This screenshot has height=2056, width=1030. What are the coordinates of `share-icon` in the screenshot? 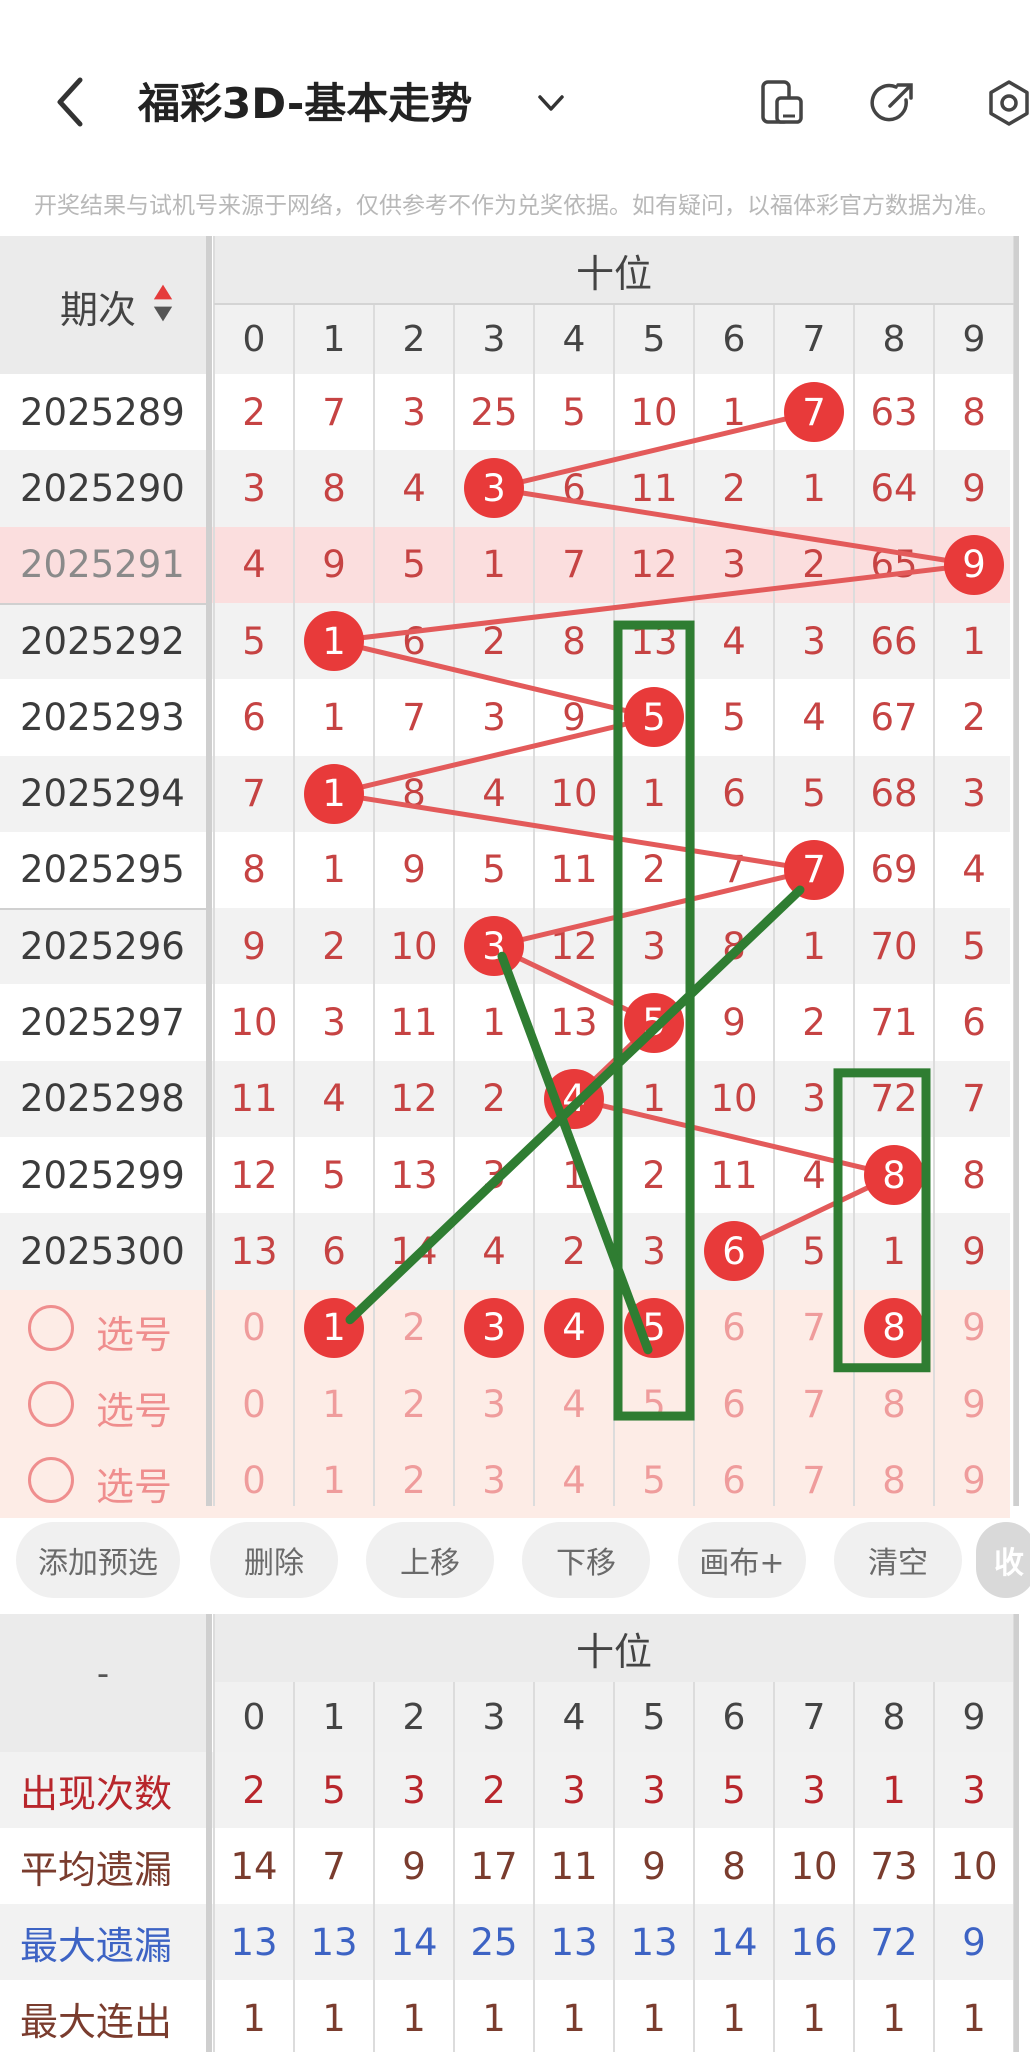 It's located at (893, 103).